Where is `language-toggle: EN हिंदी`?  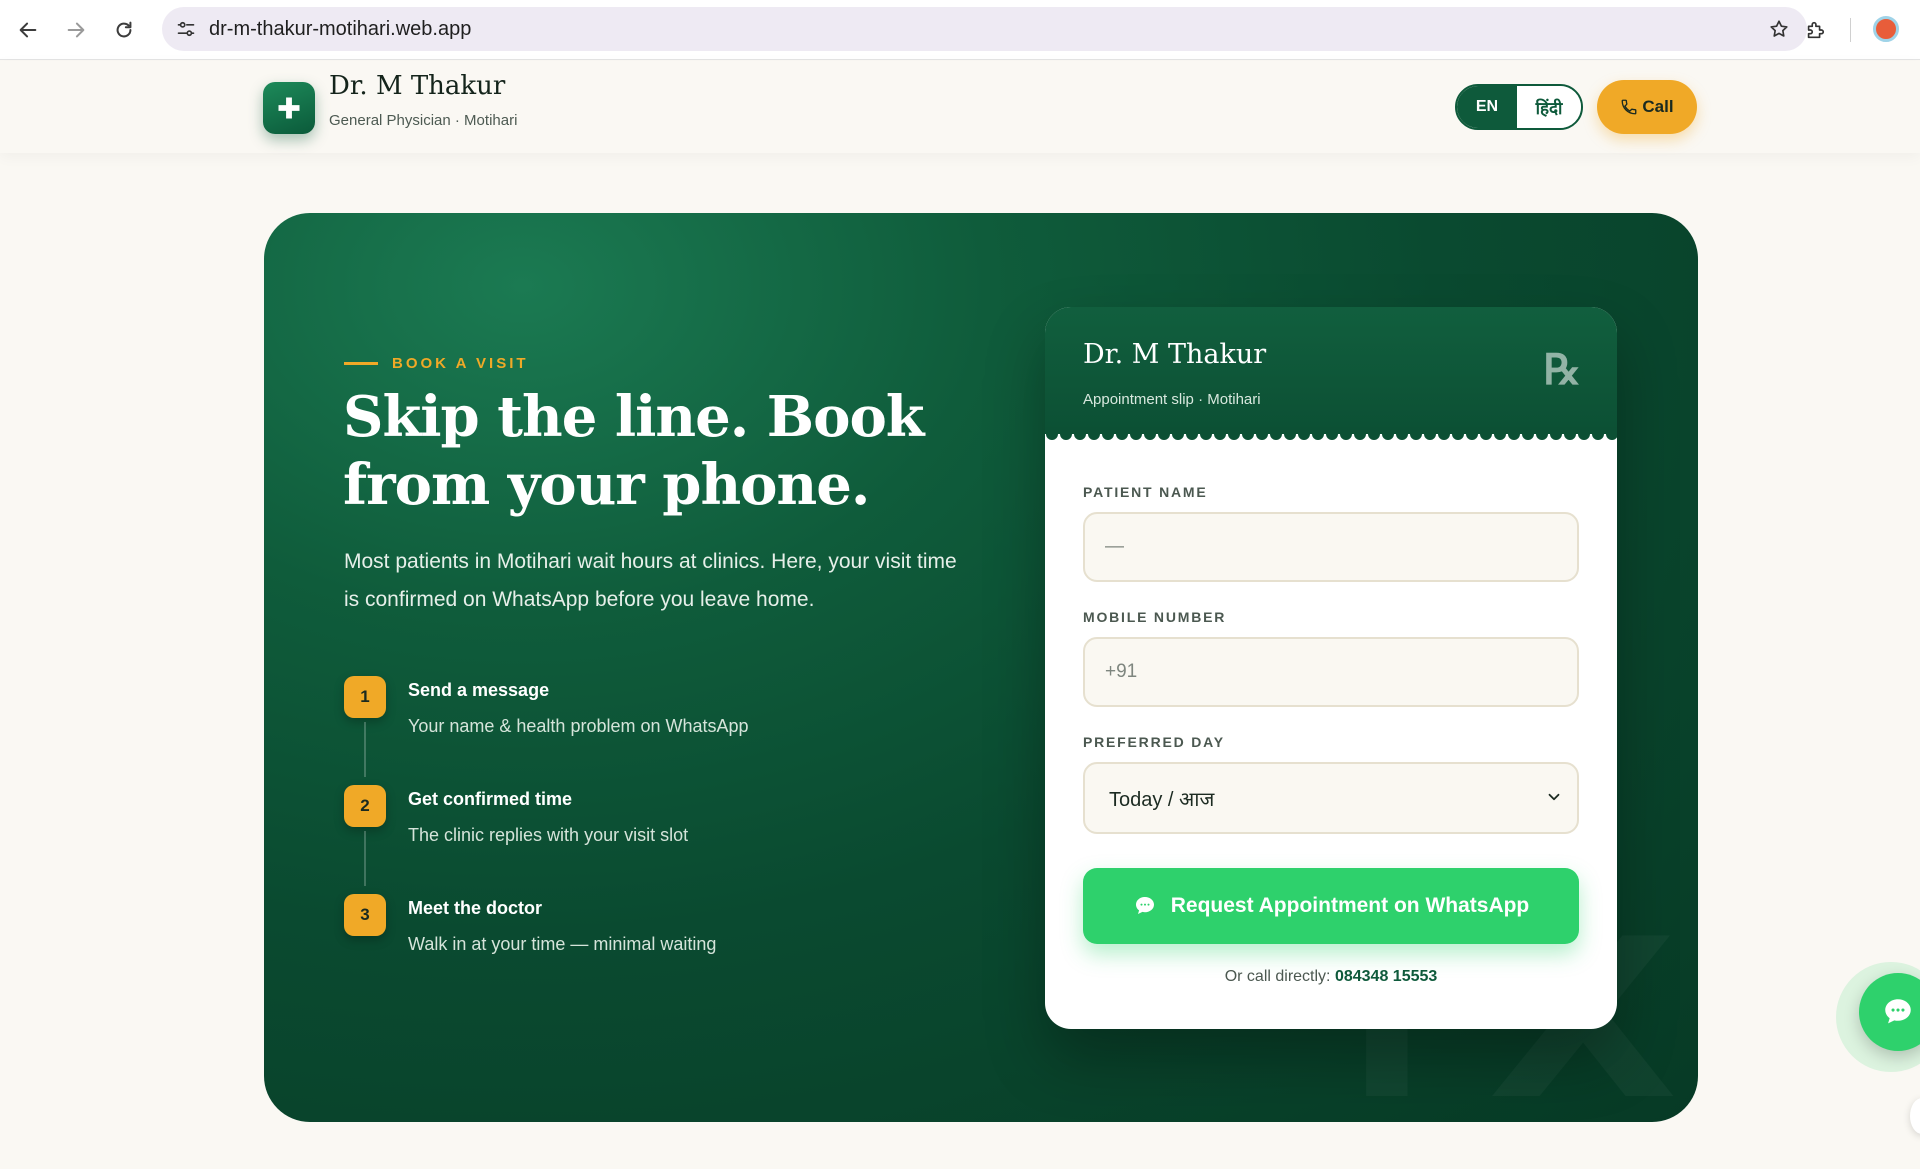 language-toggle: EN हिंदी is located at coordinates (1519, 107).